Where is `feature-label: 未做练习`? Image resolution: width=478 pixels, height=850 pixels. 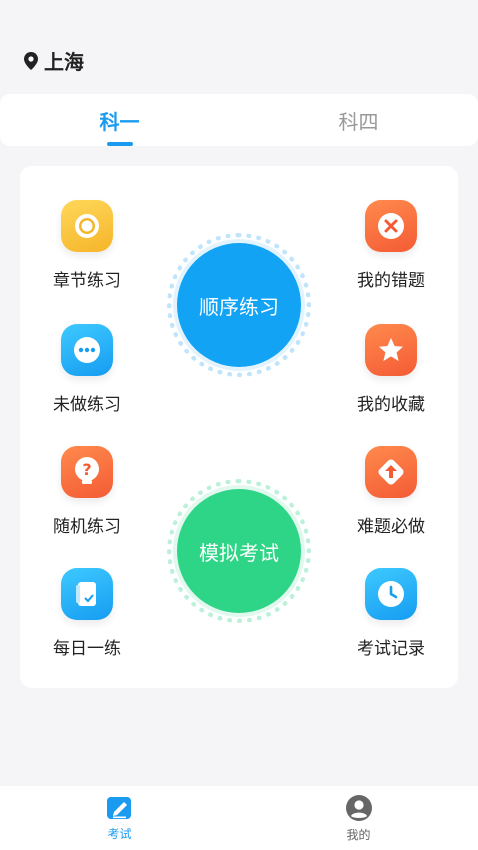
feature-label: 未做练习 is located at coordinates (87, 405).